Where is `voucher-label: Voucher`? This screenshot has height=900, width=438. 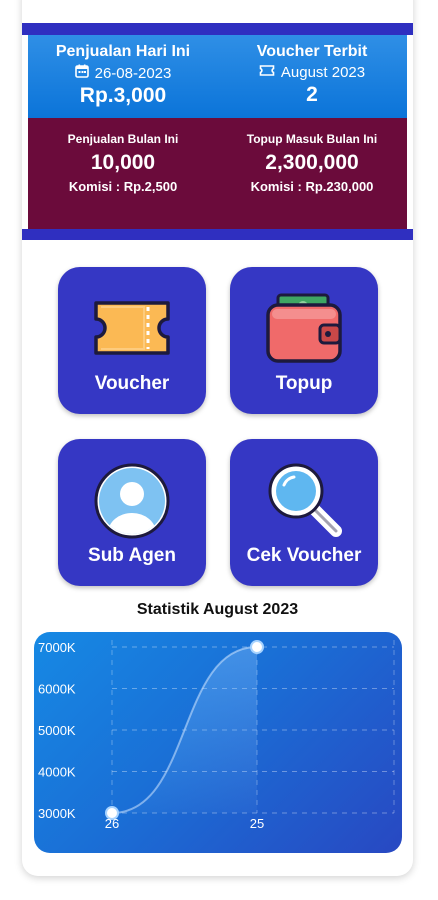
voucher-label: Voucher is located at coordinates (132, 383).